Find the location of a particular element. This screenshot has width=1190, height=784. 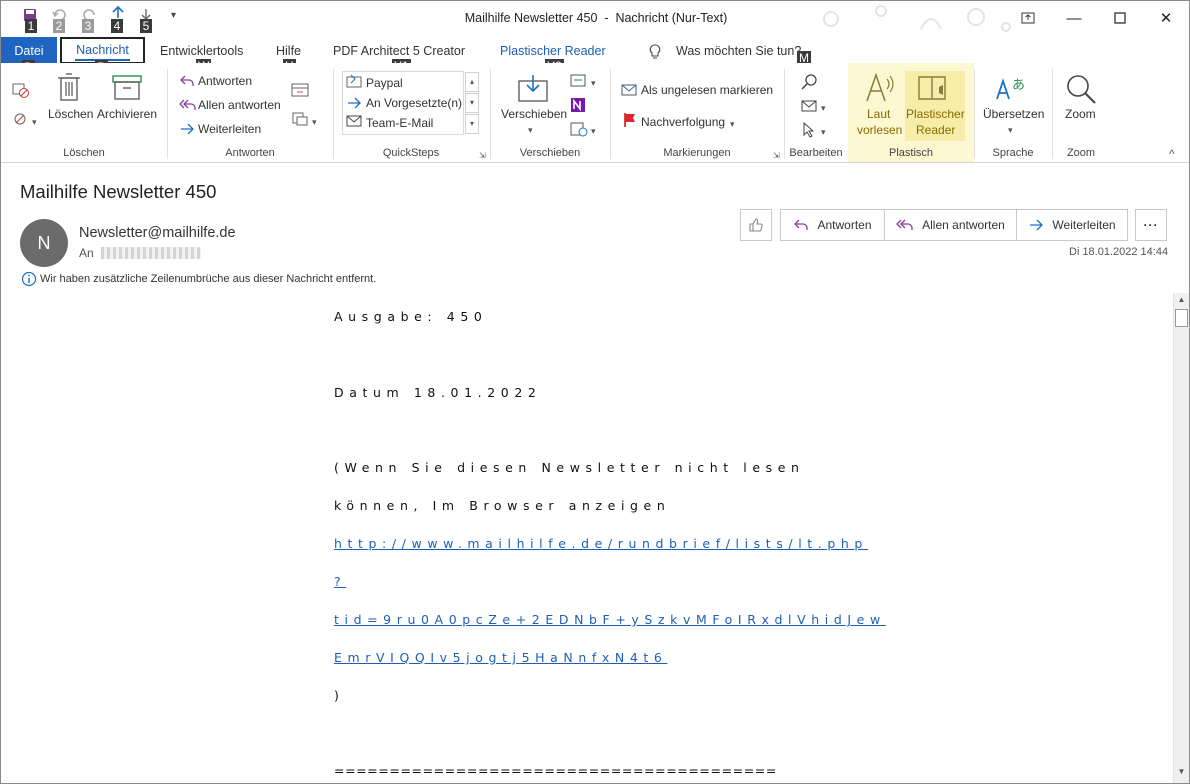

scroll-up-icon: ▲ is located at coordinates (1181, 302).